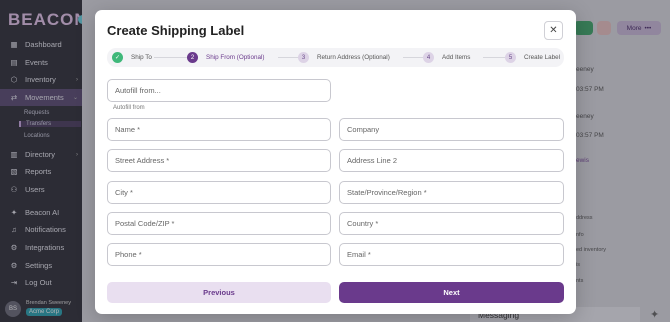 The width and height of the screenshot is (670, 322). Describe the element at coordinates (176, 30) in the screenshot. I see `dialog-title: Create Shipping Label` at that location.